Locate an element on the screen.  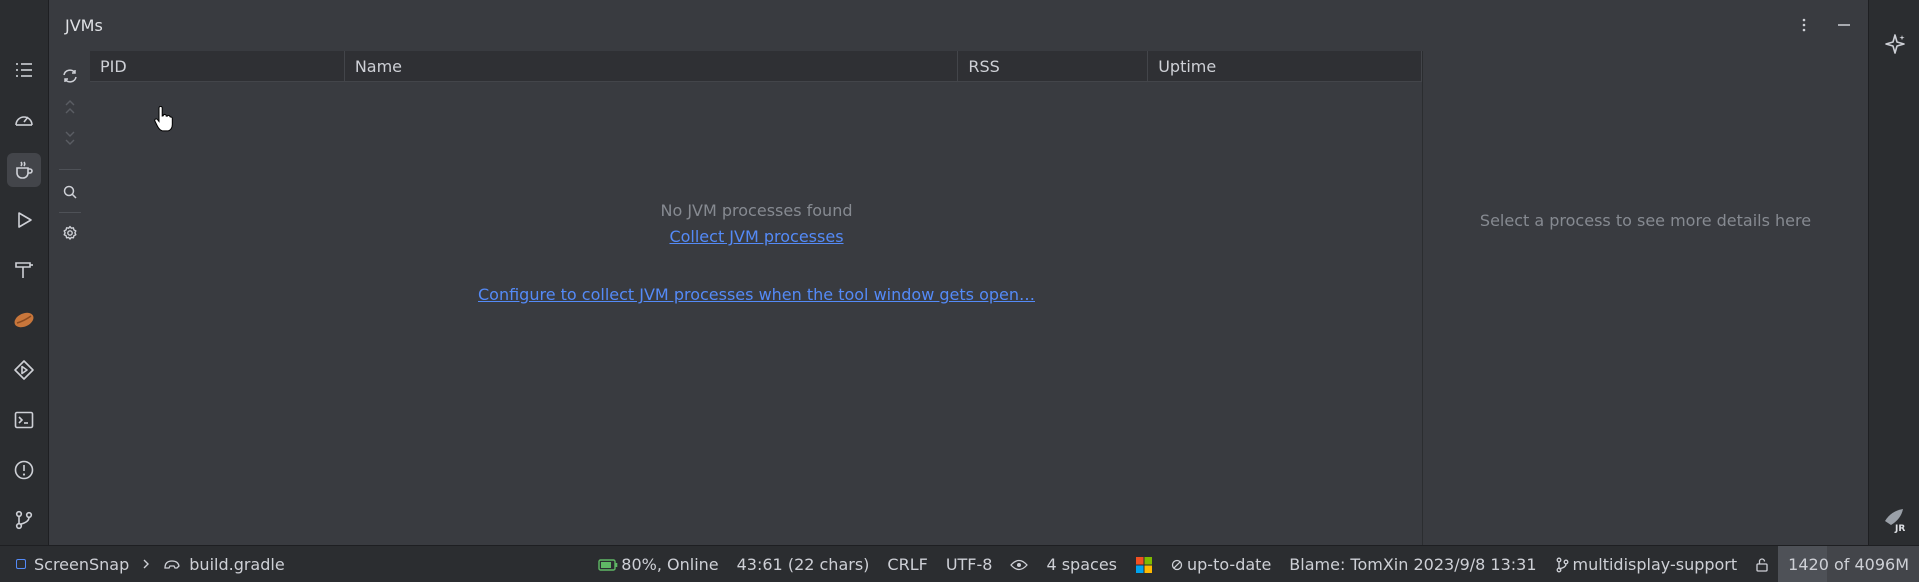
left-tool-strip is located at coordinates (24, 272).